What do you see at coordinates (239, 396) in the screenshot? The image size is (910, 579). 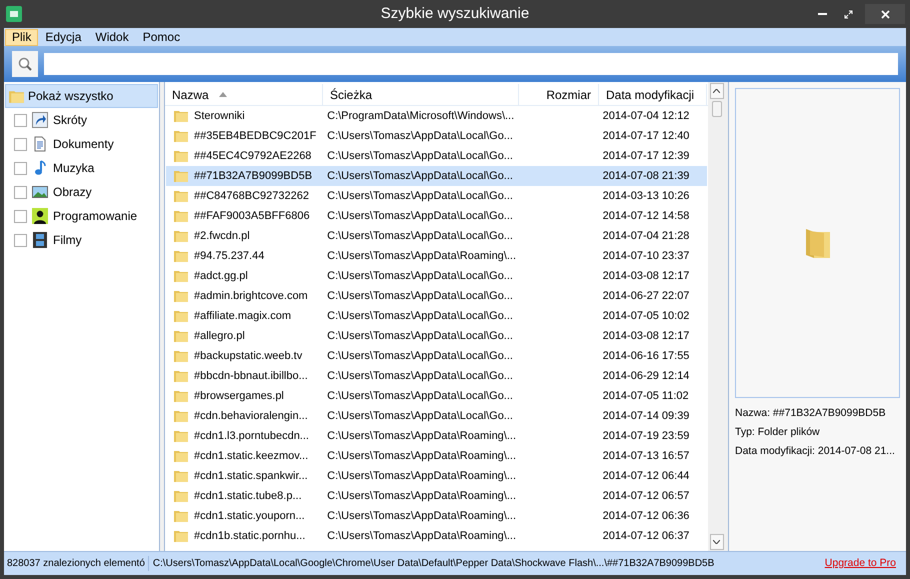 I see `file-name: #browsergames.pl` at bounding box center [239, 396].